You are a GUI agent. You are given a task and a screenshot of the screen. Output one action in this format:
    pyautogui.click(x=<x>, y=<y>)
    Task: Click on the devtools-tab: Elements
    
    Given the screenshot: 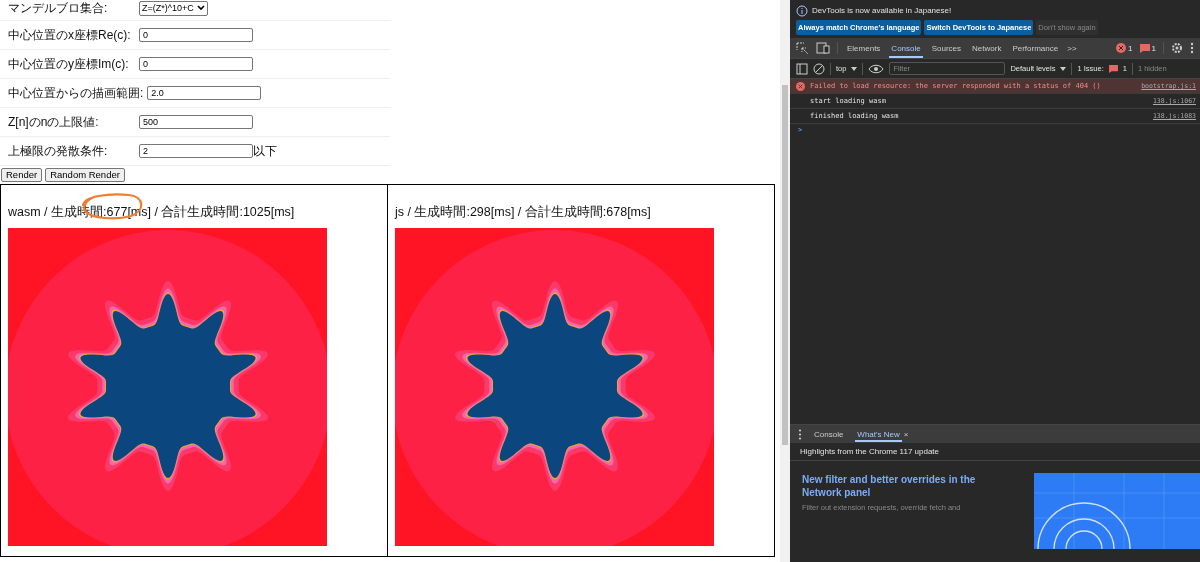 What is the action you would take?
    pyautogui.click(x=864, y=48)
    